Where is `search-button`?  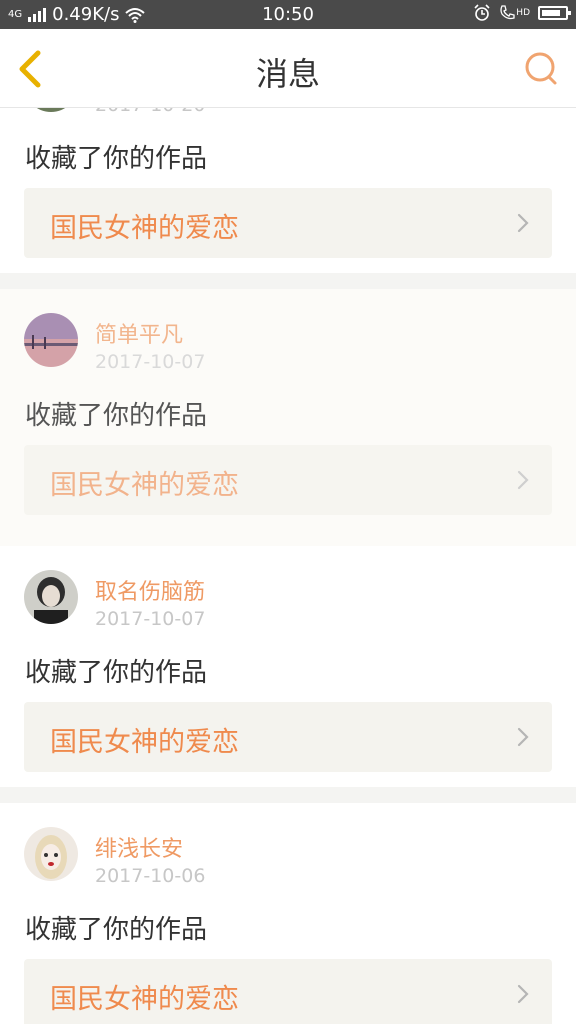 search-button is located at coordinates (541, 68).